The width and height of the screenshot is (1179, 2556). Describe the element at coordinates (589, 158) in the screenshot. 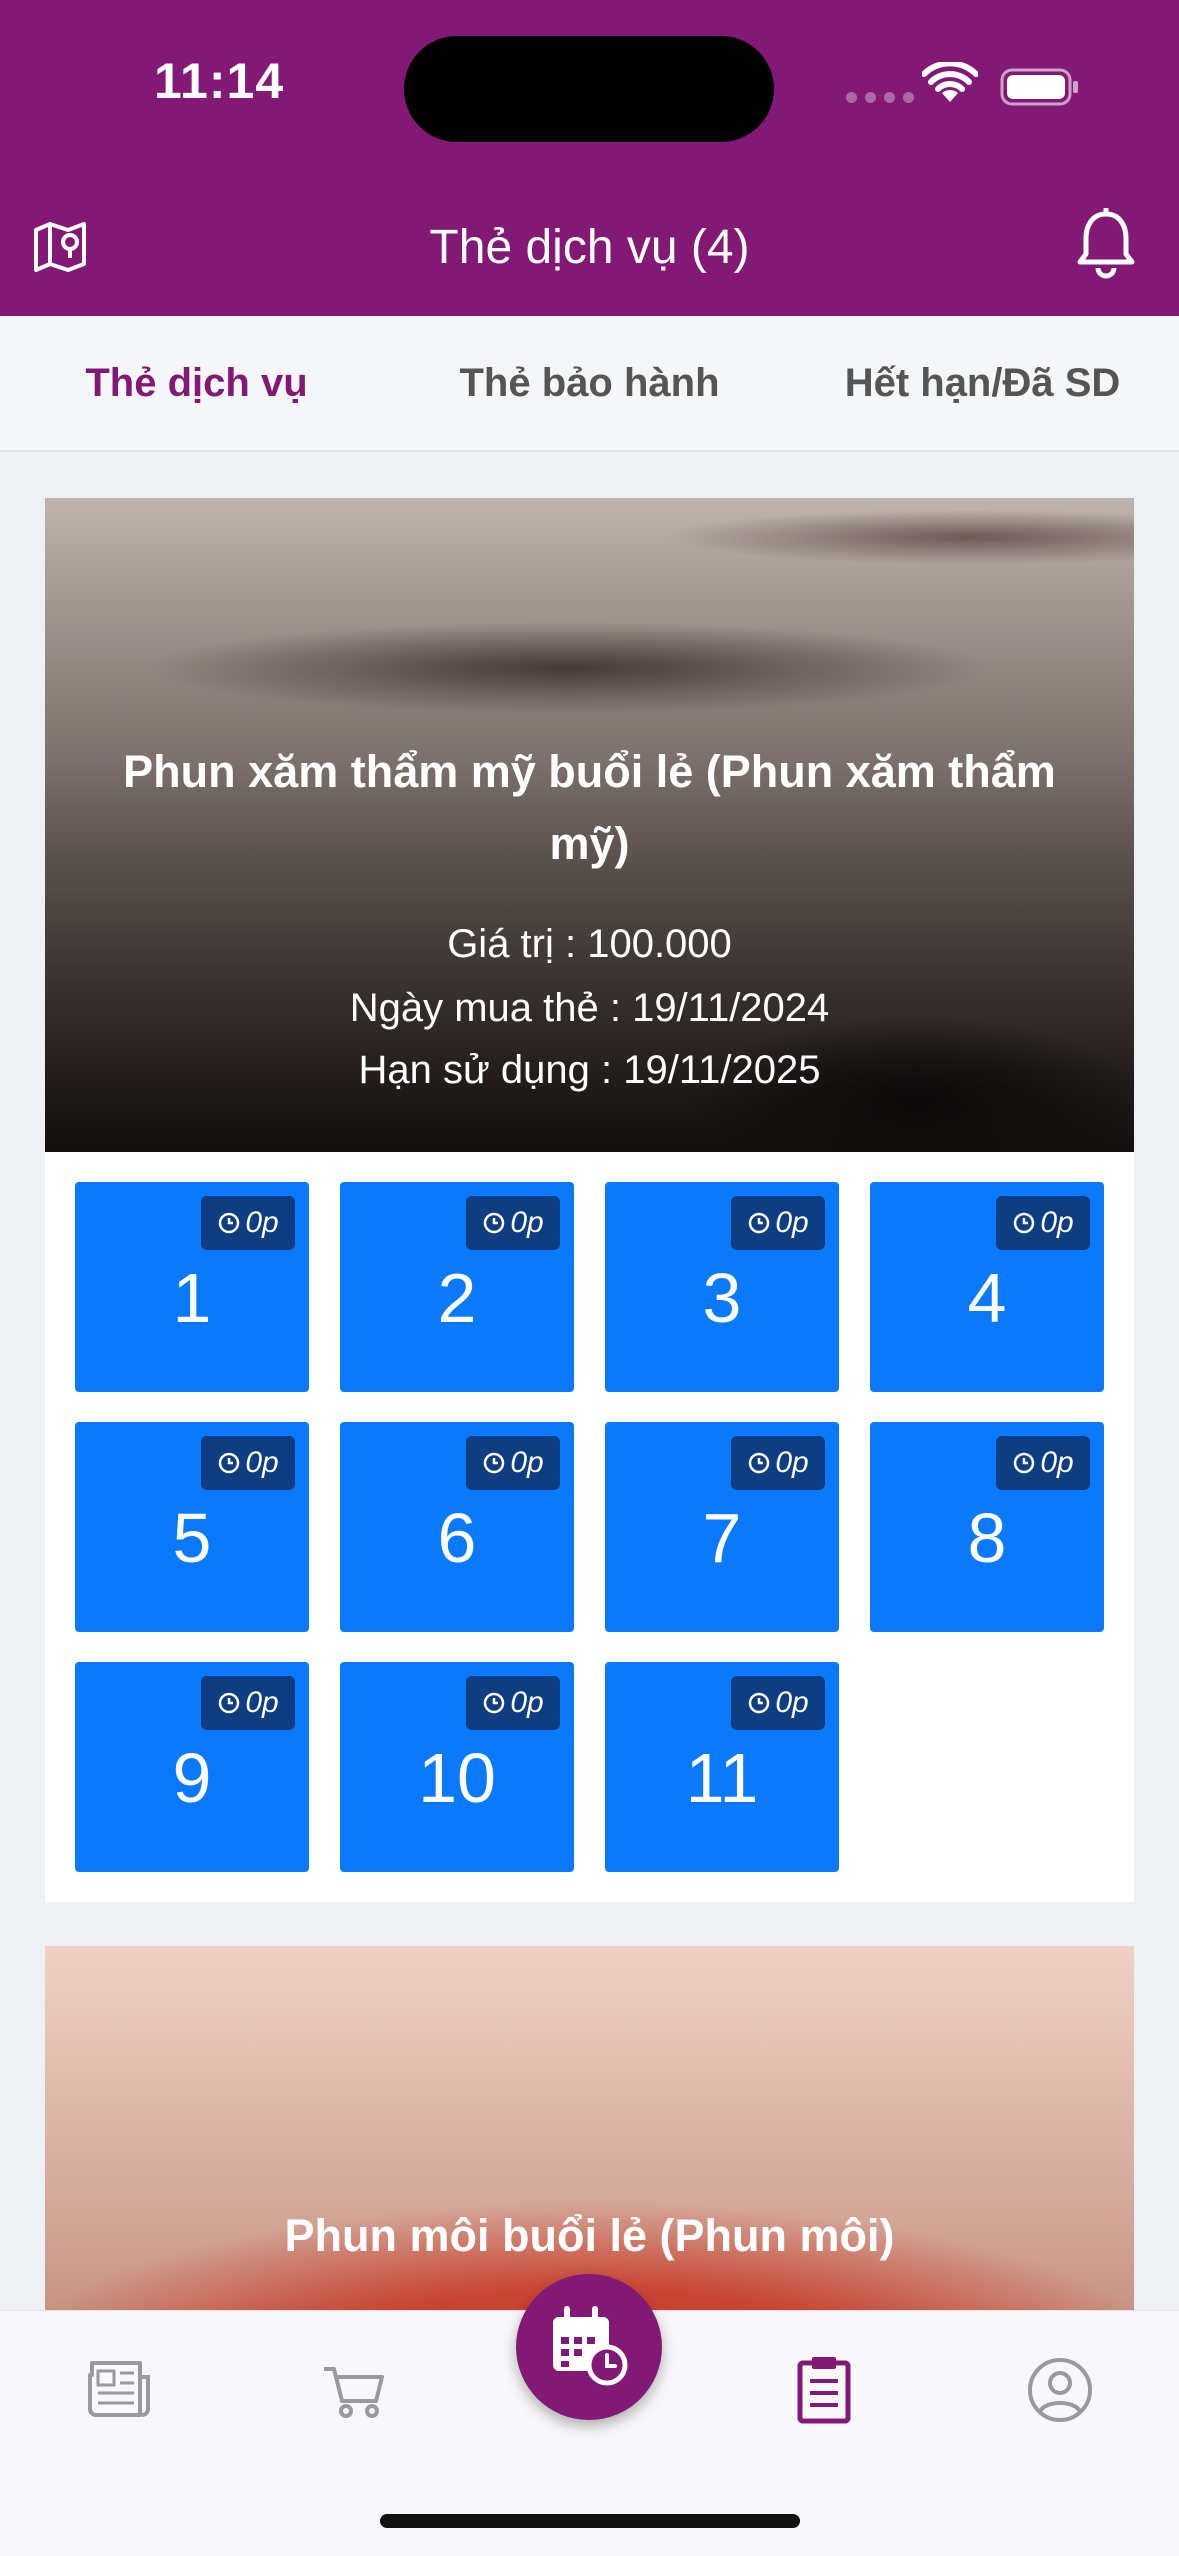

I see `app-header: 11:14 Thẻ dịch vụ (4)` at that location.